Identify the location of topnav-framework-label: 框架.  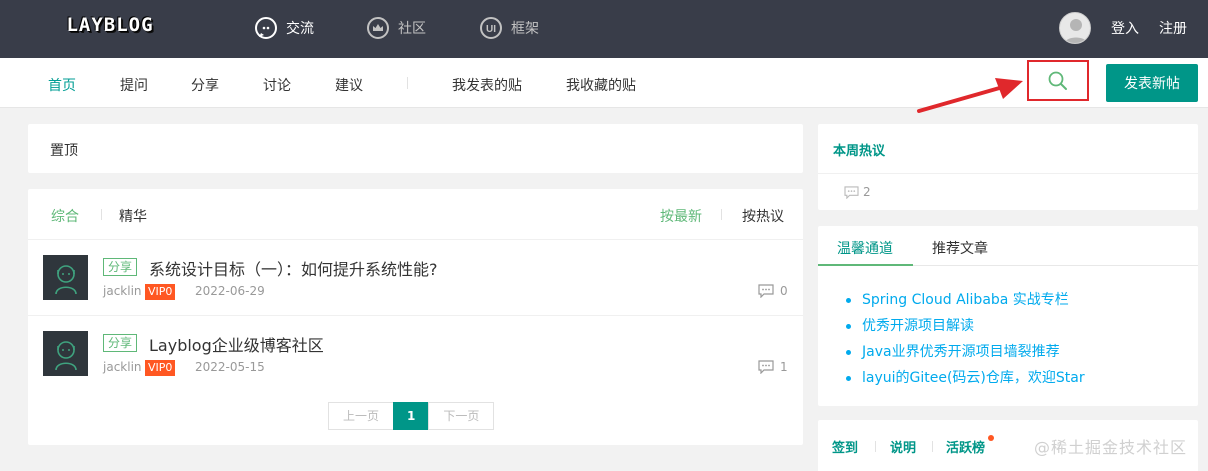
(525, 29).